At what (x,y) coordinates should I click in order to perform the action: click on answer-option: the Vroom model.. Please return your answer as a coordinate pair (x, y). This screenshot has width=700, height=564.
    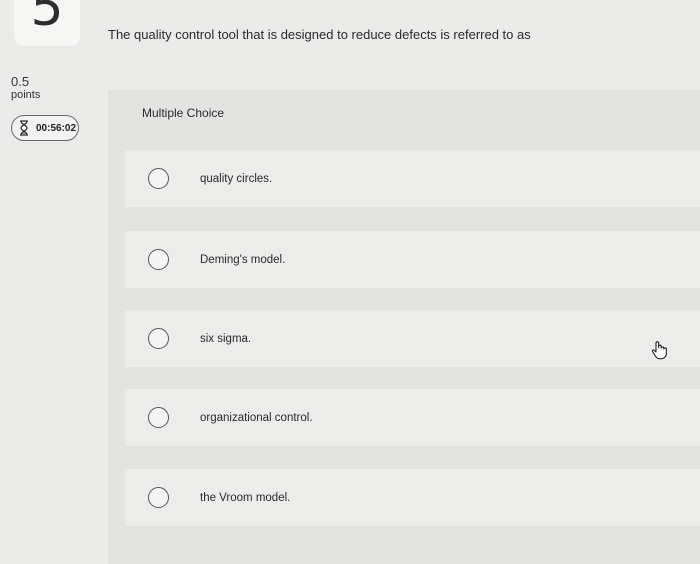
    Looking at the image, I should click on (412, 497).